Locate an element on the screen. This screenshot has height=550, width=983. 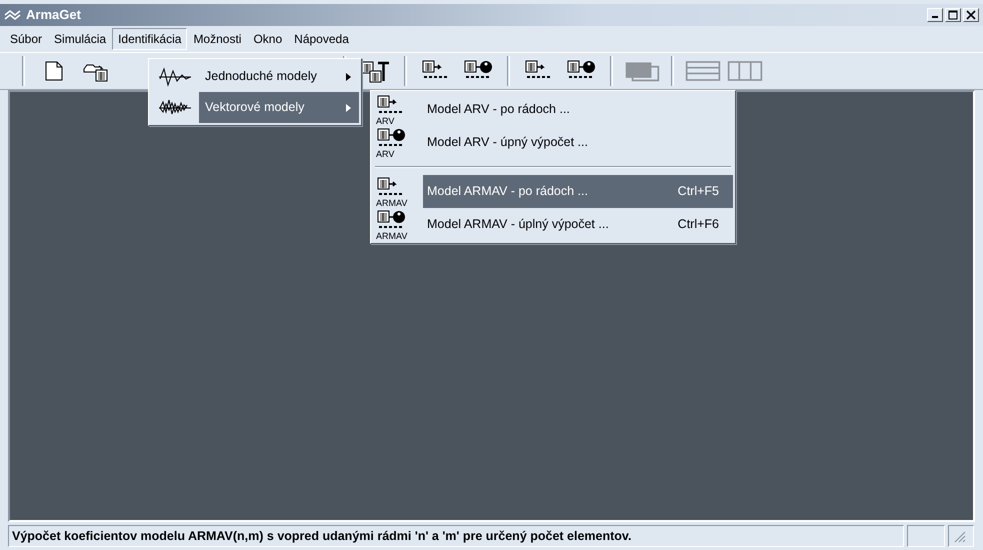
minimize-button is located at coordinates (935, 15).